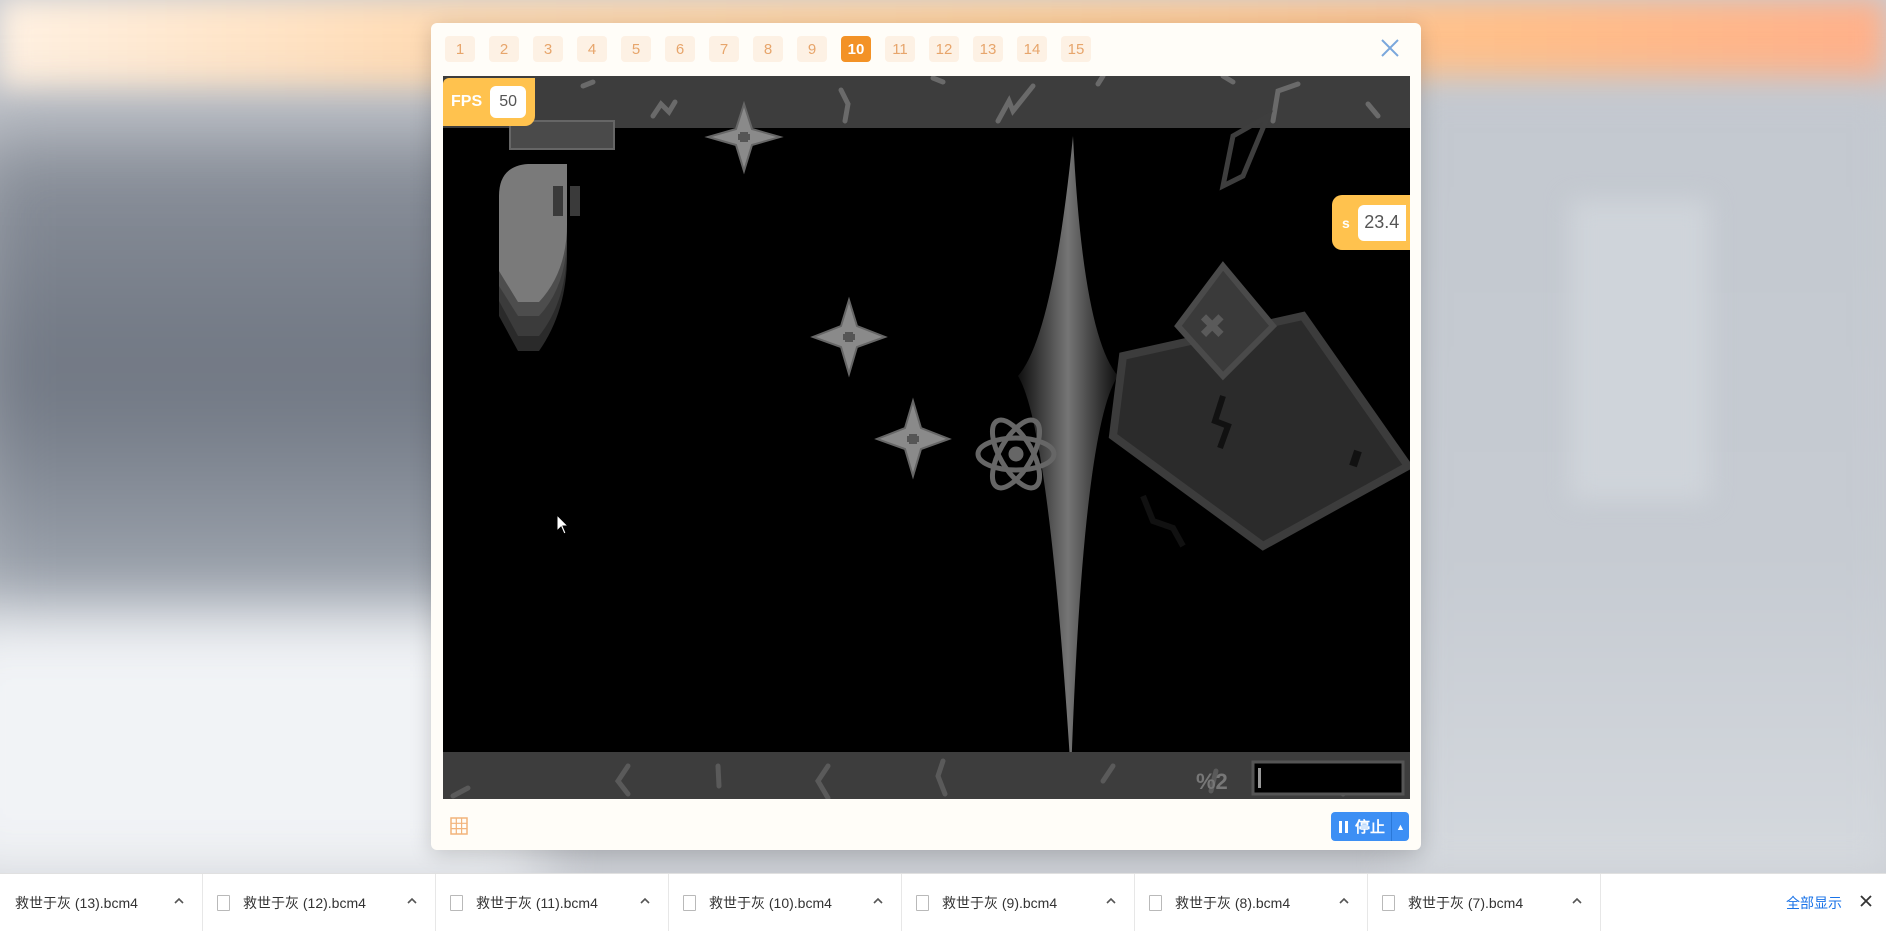 This screenshot has width=1886, height=931. Describe the element at coordinates (304, 902) in the screenshot. I see `download-filename: 救世于灰 (12).bcm4` at that location.